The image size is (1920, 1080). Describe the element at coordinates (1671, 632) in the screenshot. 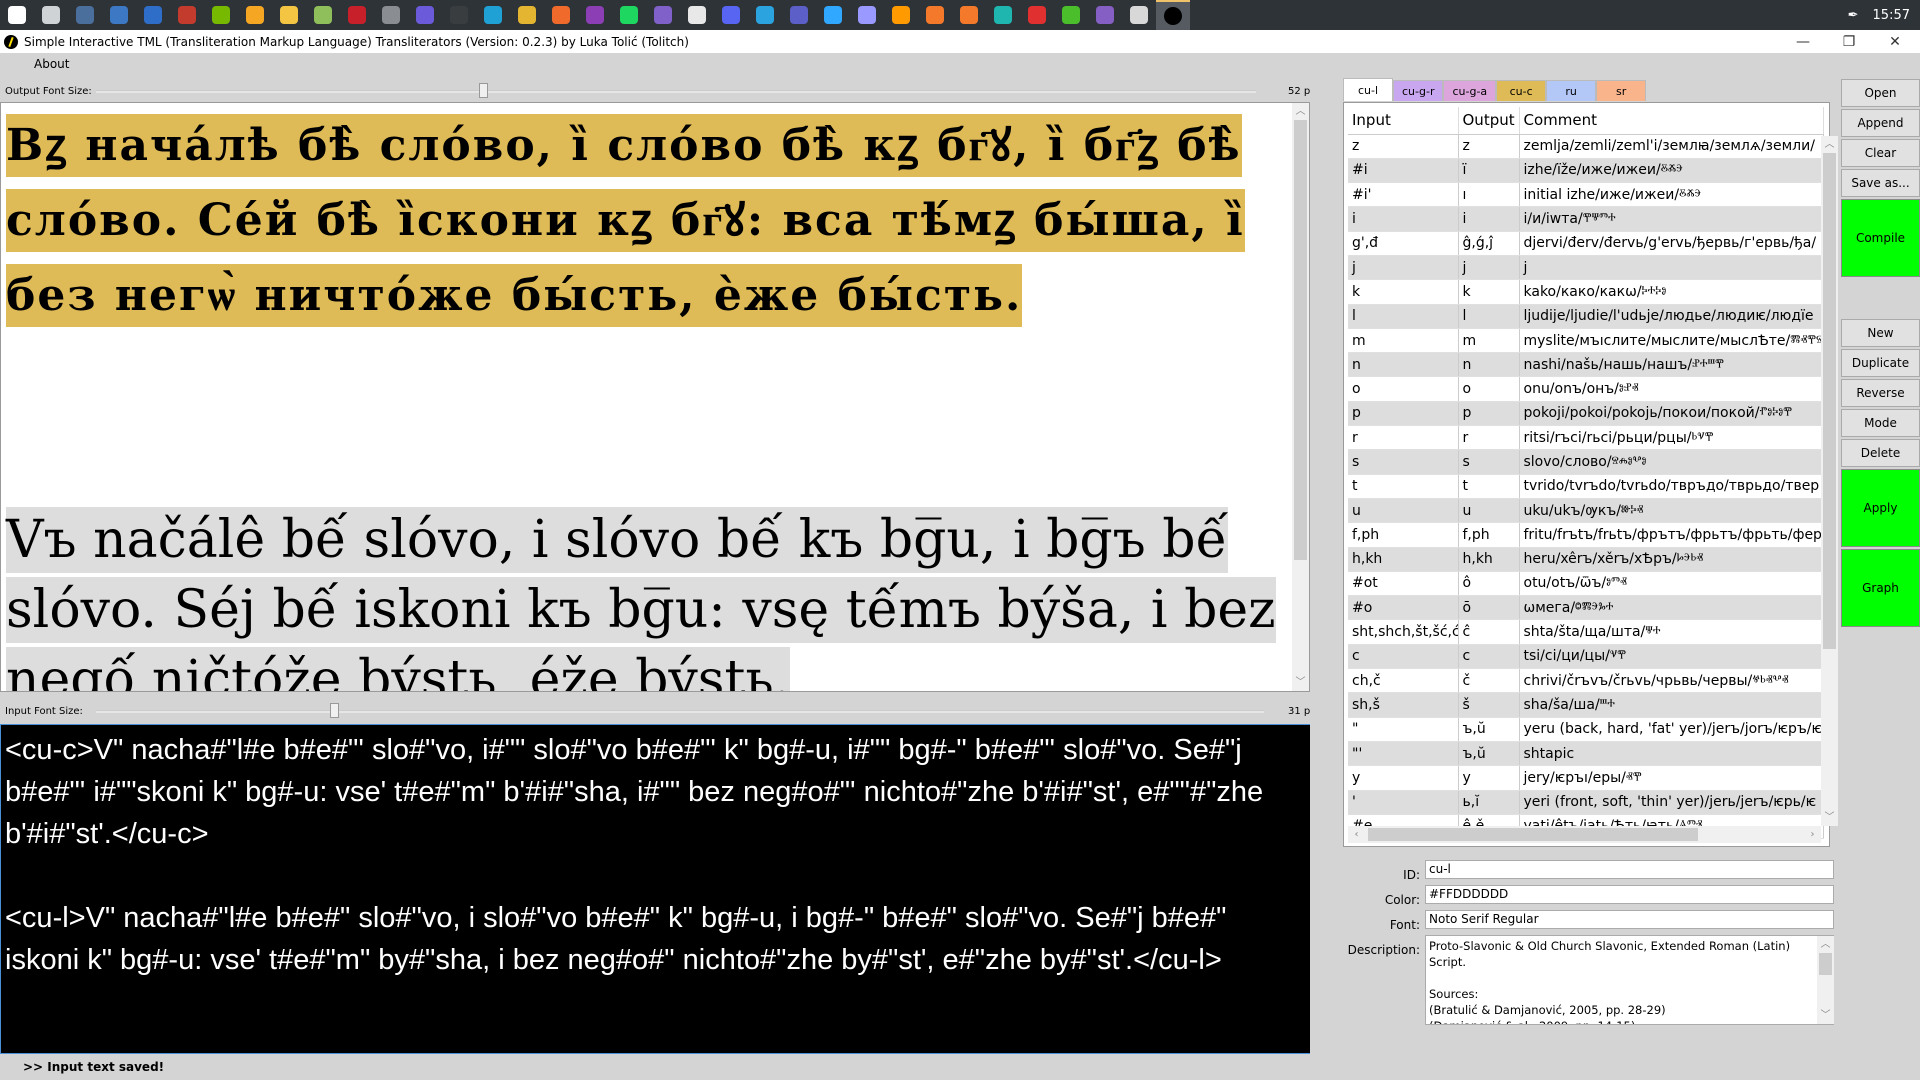

I see `rule-comment-cell: shta/šta/ща/шта/ⱋⰰ` at that location.